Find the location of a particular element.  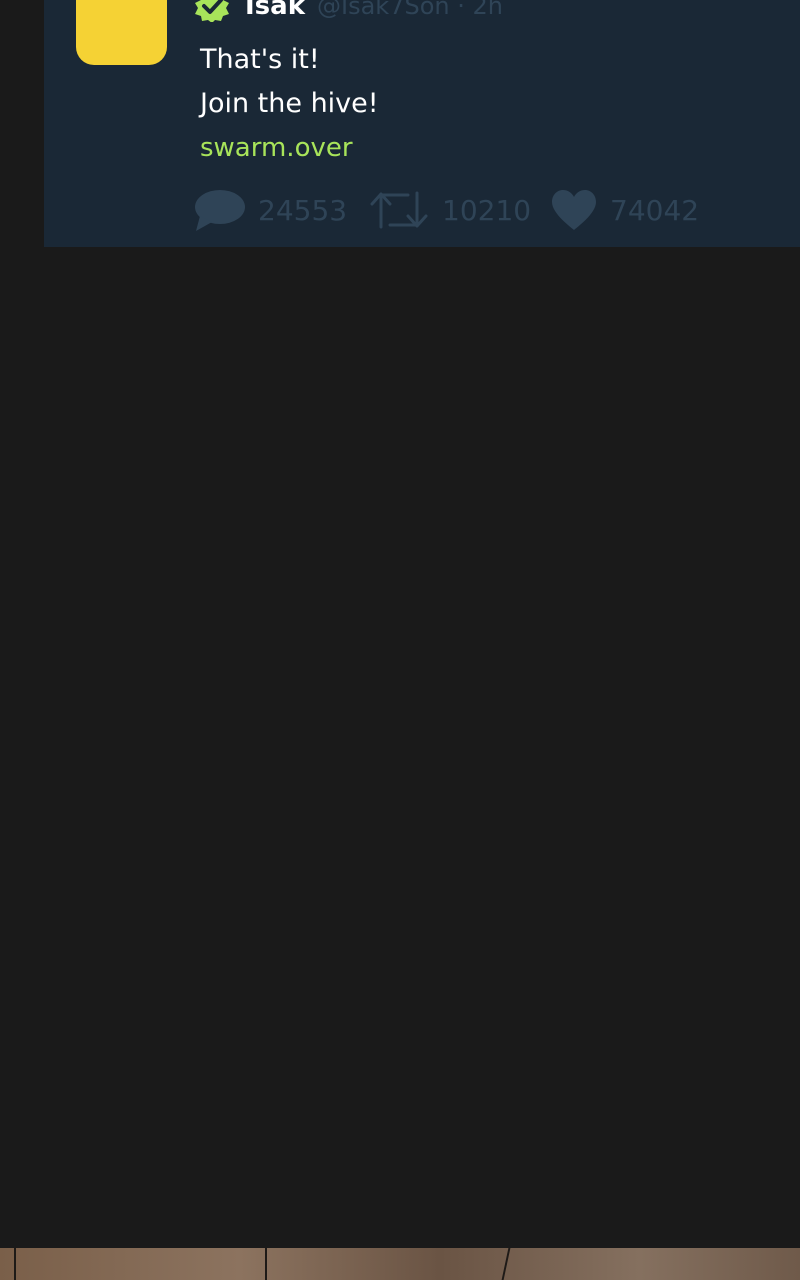

repost-button: 10210 is located at coordinates (459, 210).